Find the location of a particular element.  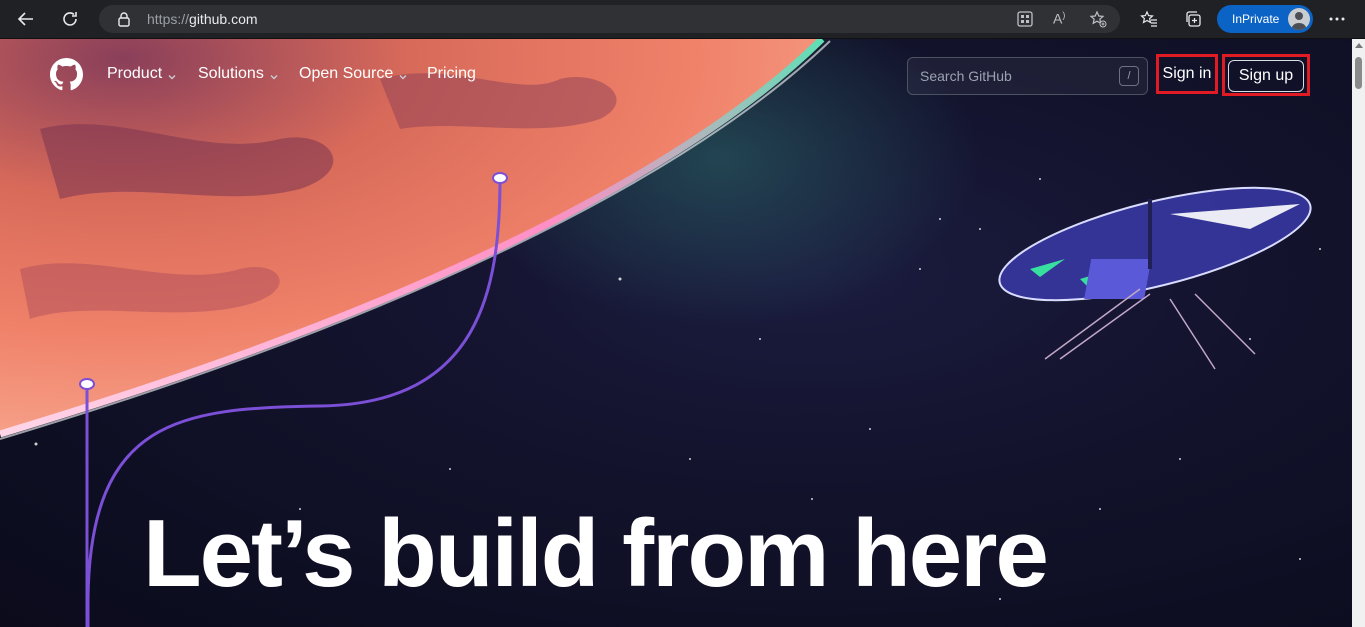

sign-in-button: Sign in is located at coordinates (1187, 74).